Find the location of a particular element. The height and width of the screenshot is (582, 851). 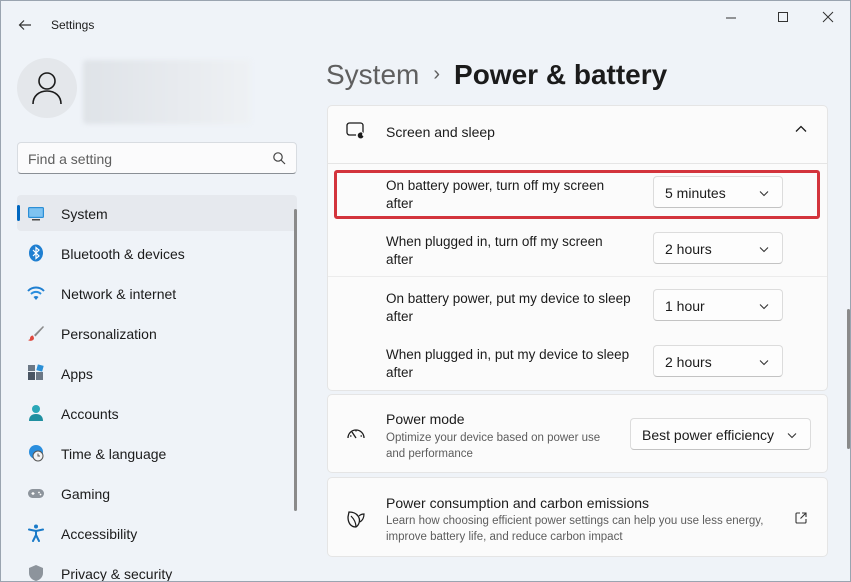

sidebar-item-apps: Apps is located at coordinates (157, 373).